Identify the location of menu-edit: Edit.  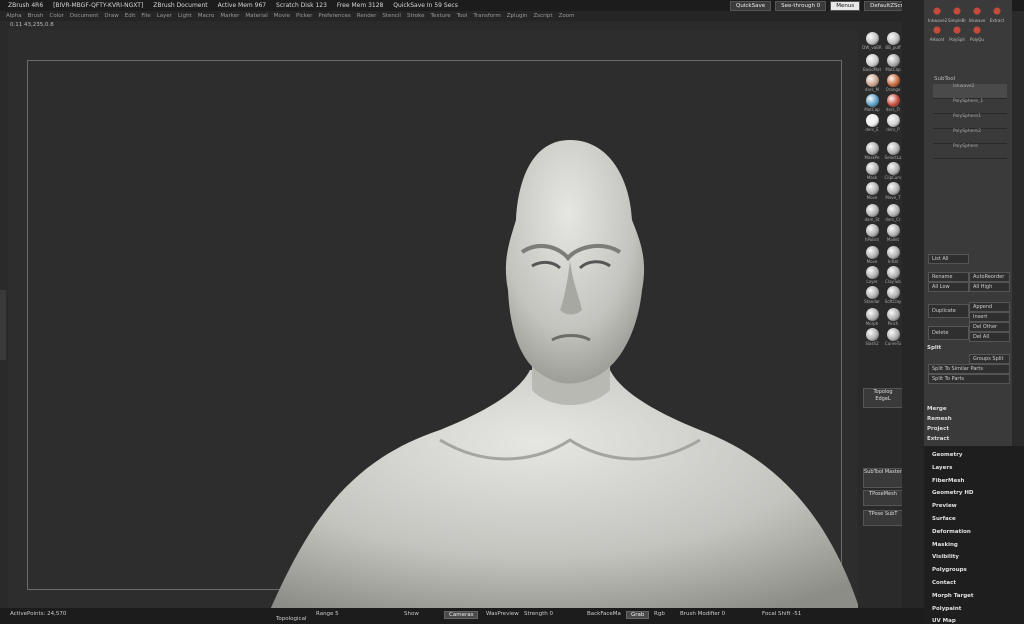
(130, 16).